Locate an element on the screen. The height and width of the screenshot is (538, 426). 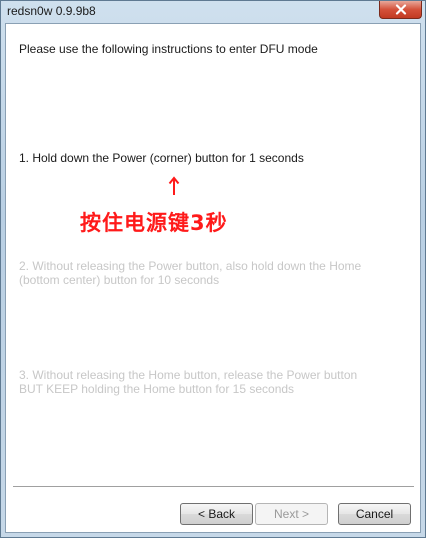
close-icon is located at coordinates (400, 9).